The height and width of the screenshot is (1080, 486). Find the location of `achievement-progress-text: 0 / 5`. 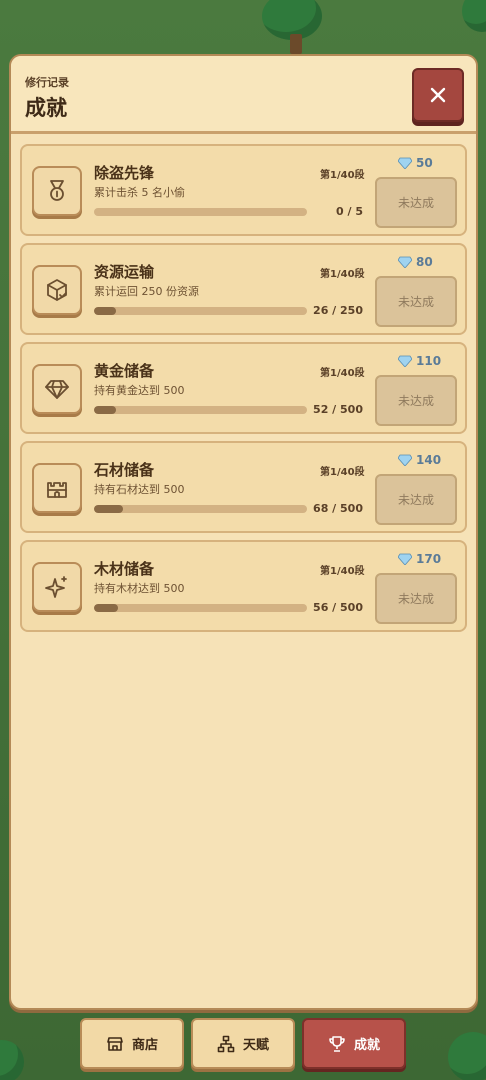

achievement-progress-text: 0 / 5 is located at coordinates (349, 211).